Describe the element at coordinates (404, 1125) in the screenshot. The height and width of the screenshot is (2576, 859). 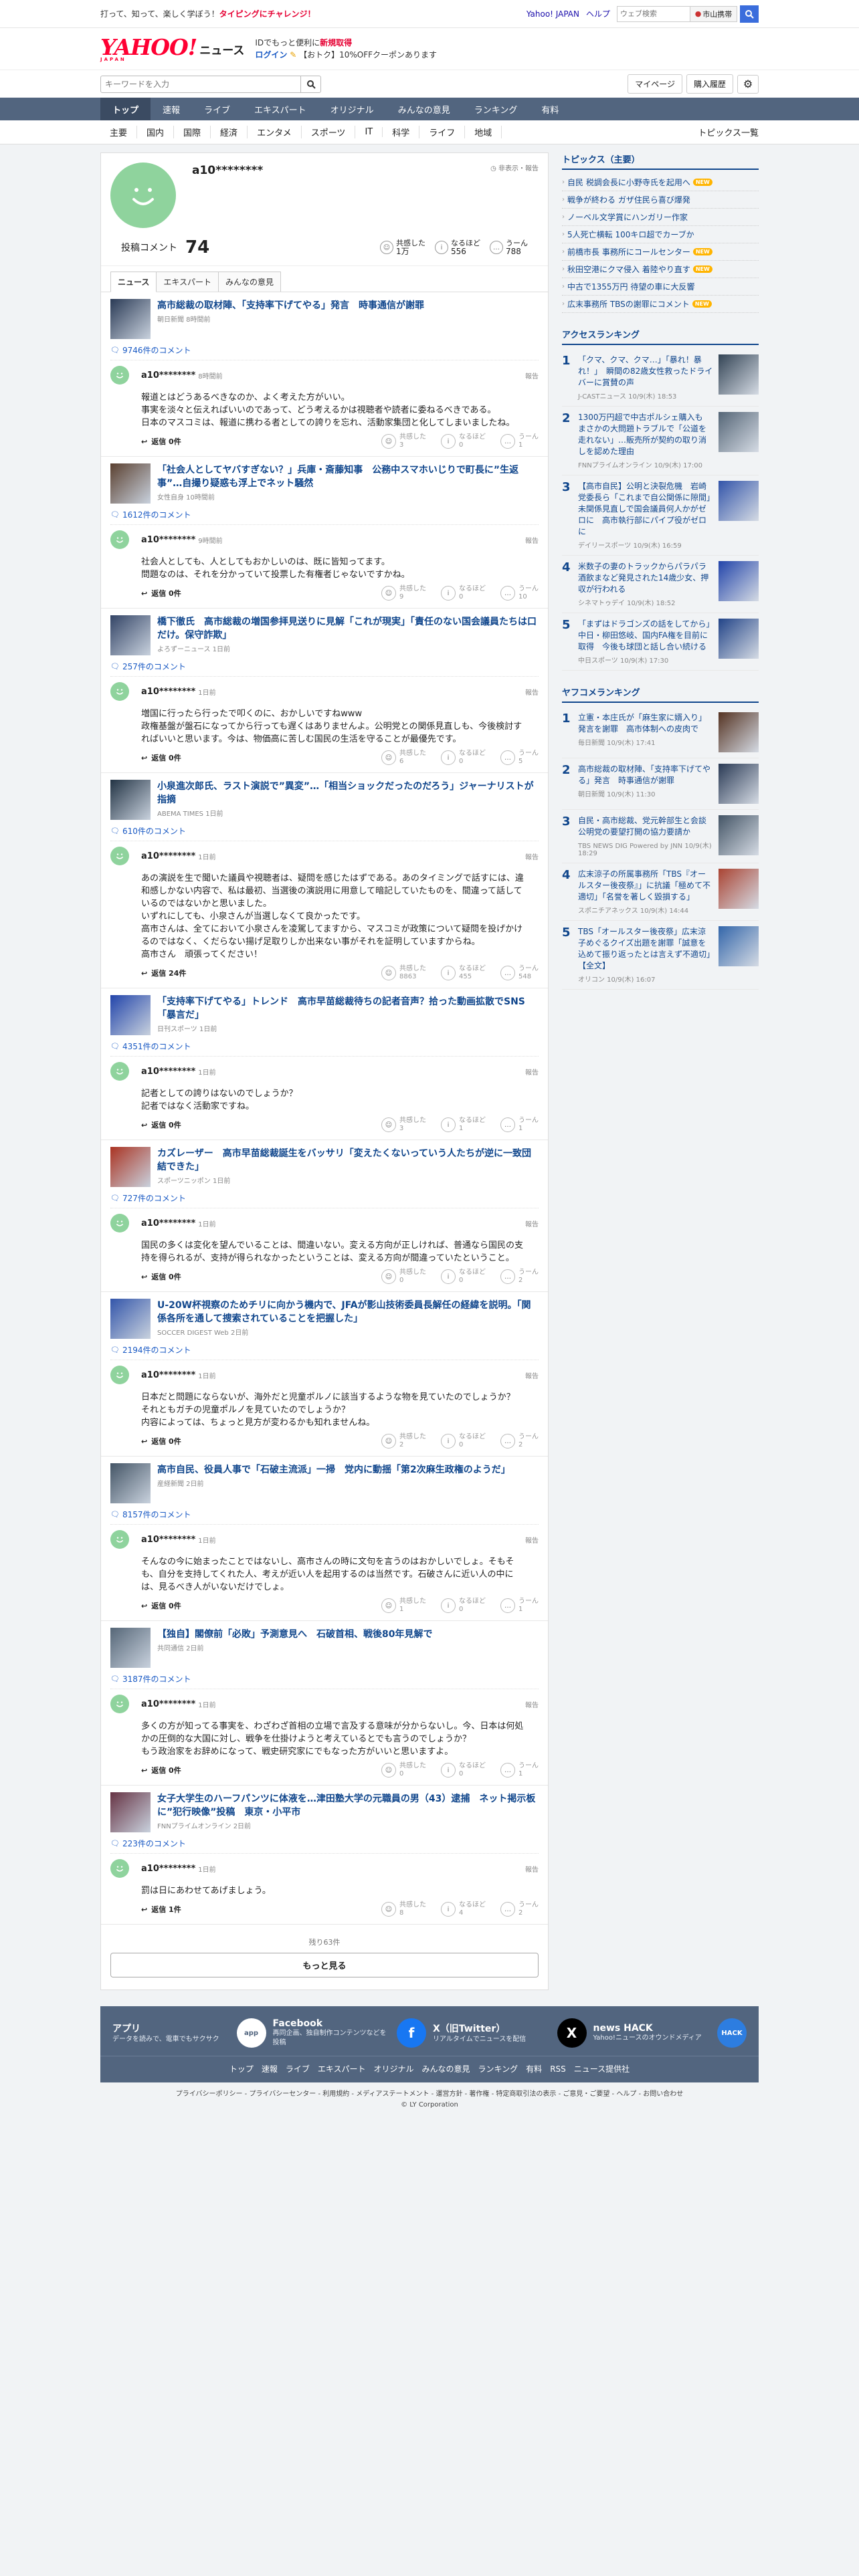
I see `empathy-button: ☺ 共感した 3` at that location.